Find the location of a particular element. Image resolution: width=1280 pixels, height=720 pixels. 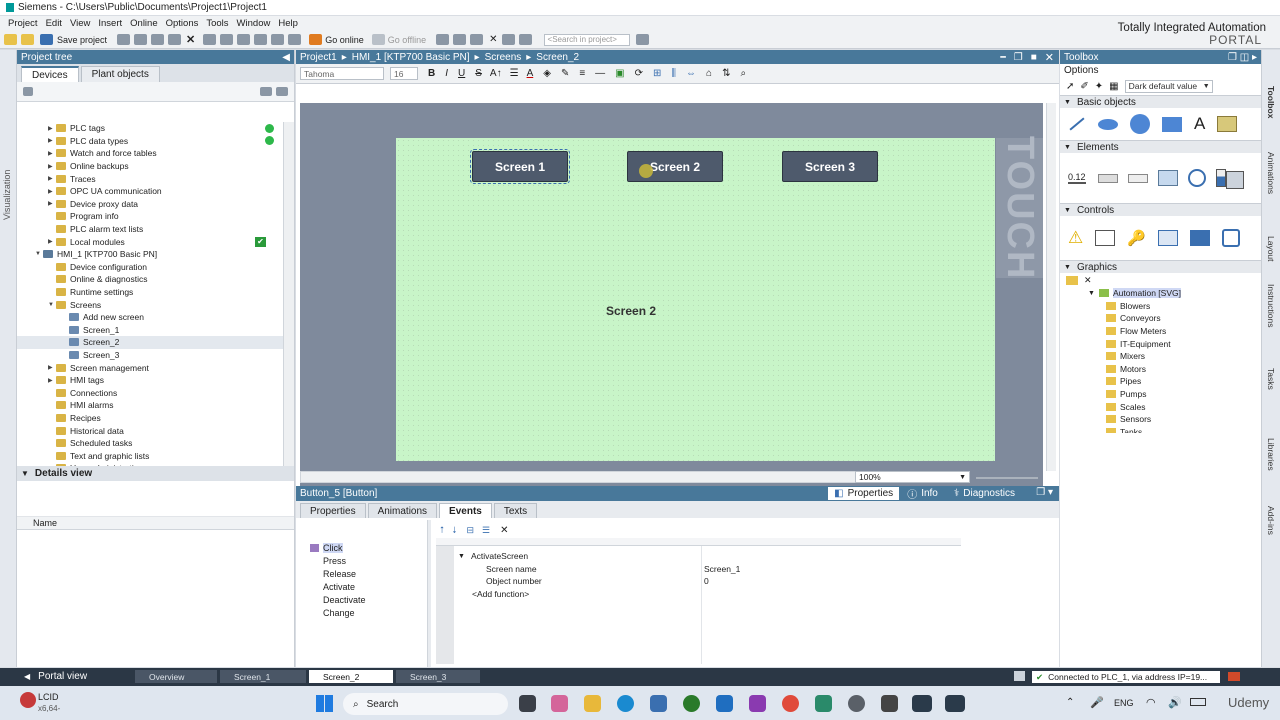

windows-start-icon is located at coordinates (324, 703).